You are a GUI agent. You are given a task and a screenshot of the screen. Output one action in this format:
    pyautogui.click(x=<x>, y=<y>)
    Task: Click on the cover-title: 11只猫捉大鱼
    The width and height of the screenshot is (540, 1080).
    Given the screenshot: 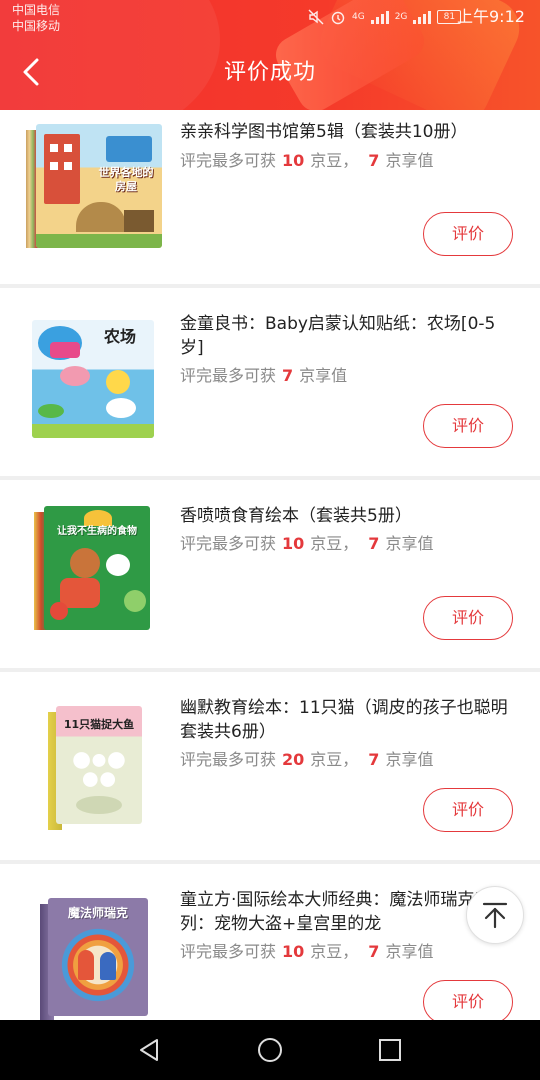 What is the action you would take?
    pyautogui.click(x=99, y=724)
    